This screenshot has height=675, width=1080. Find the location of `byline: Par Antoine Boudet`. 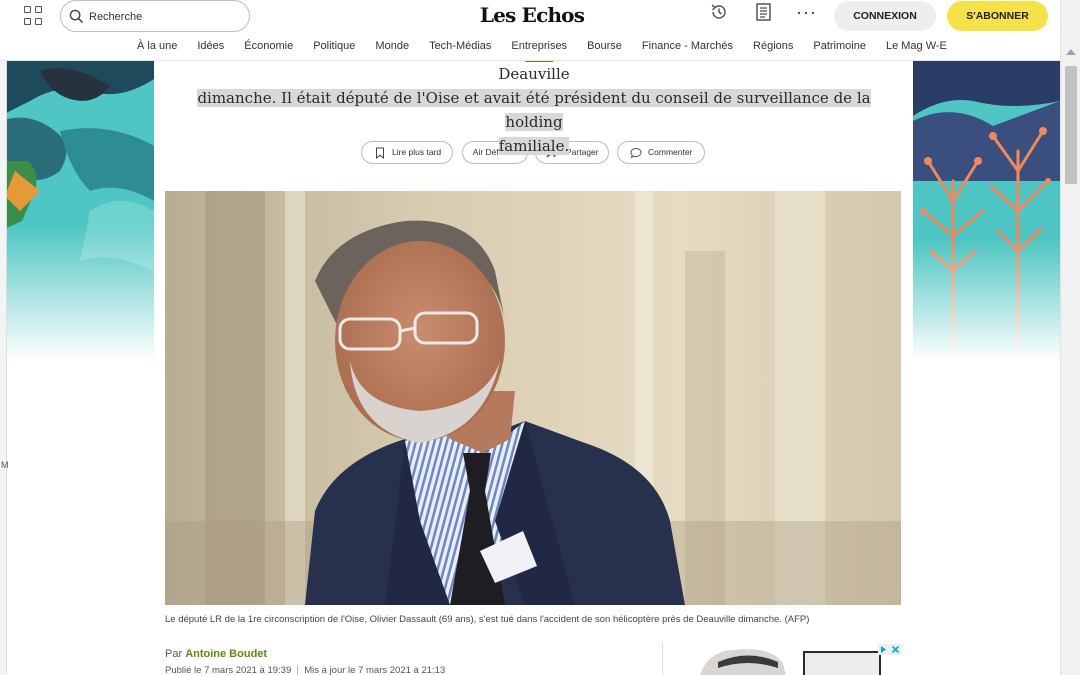

byline: Par Antoine Boudet is located at coordinates (216, 654).